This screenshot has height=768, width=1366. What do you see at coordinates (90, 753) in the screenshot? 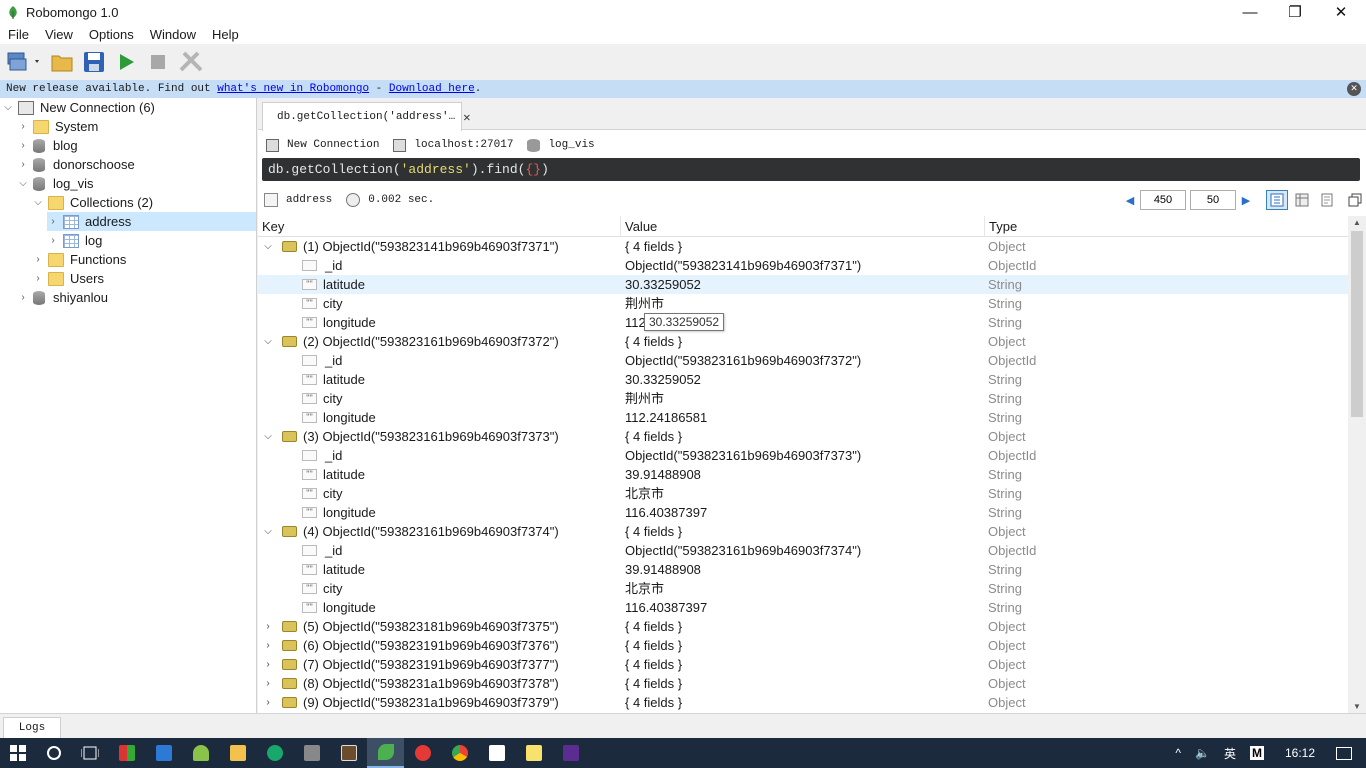
I see `task-view-button` at bounding box center [90, 753].